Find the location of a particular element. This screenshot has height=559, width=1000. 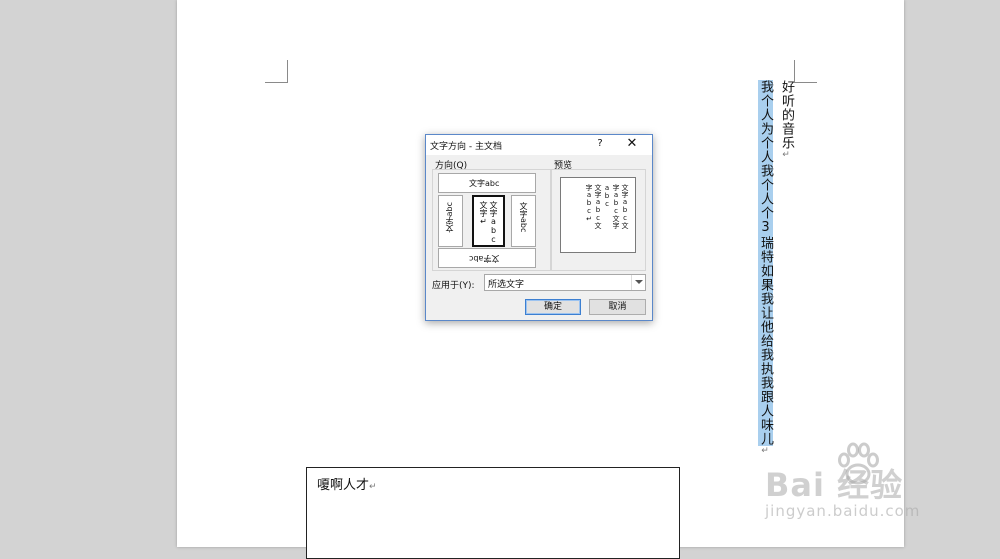

preview-text: 文字abc文 字abc文字abc 文字abc文 字abc↵ is located at coordinates (606, 214).